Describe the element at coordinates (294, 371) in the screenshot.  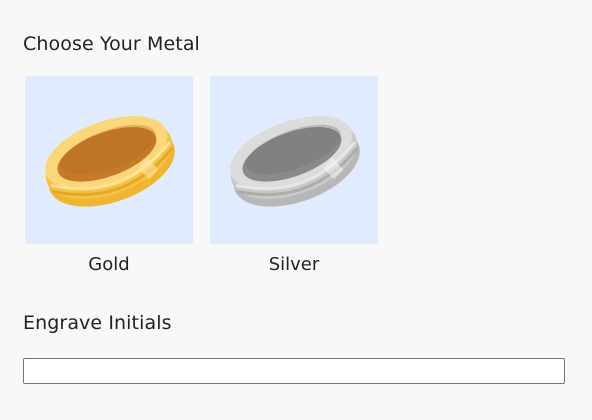
I see `initials-input` at that location.